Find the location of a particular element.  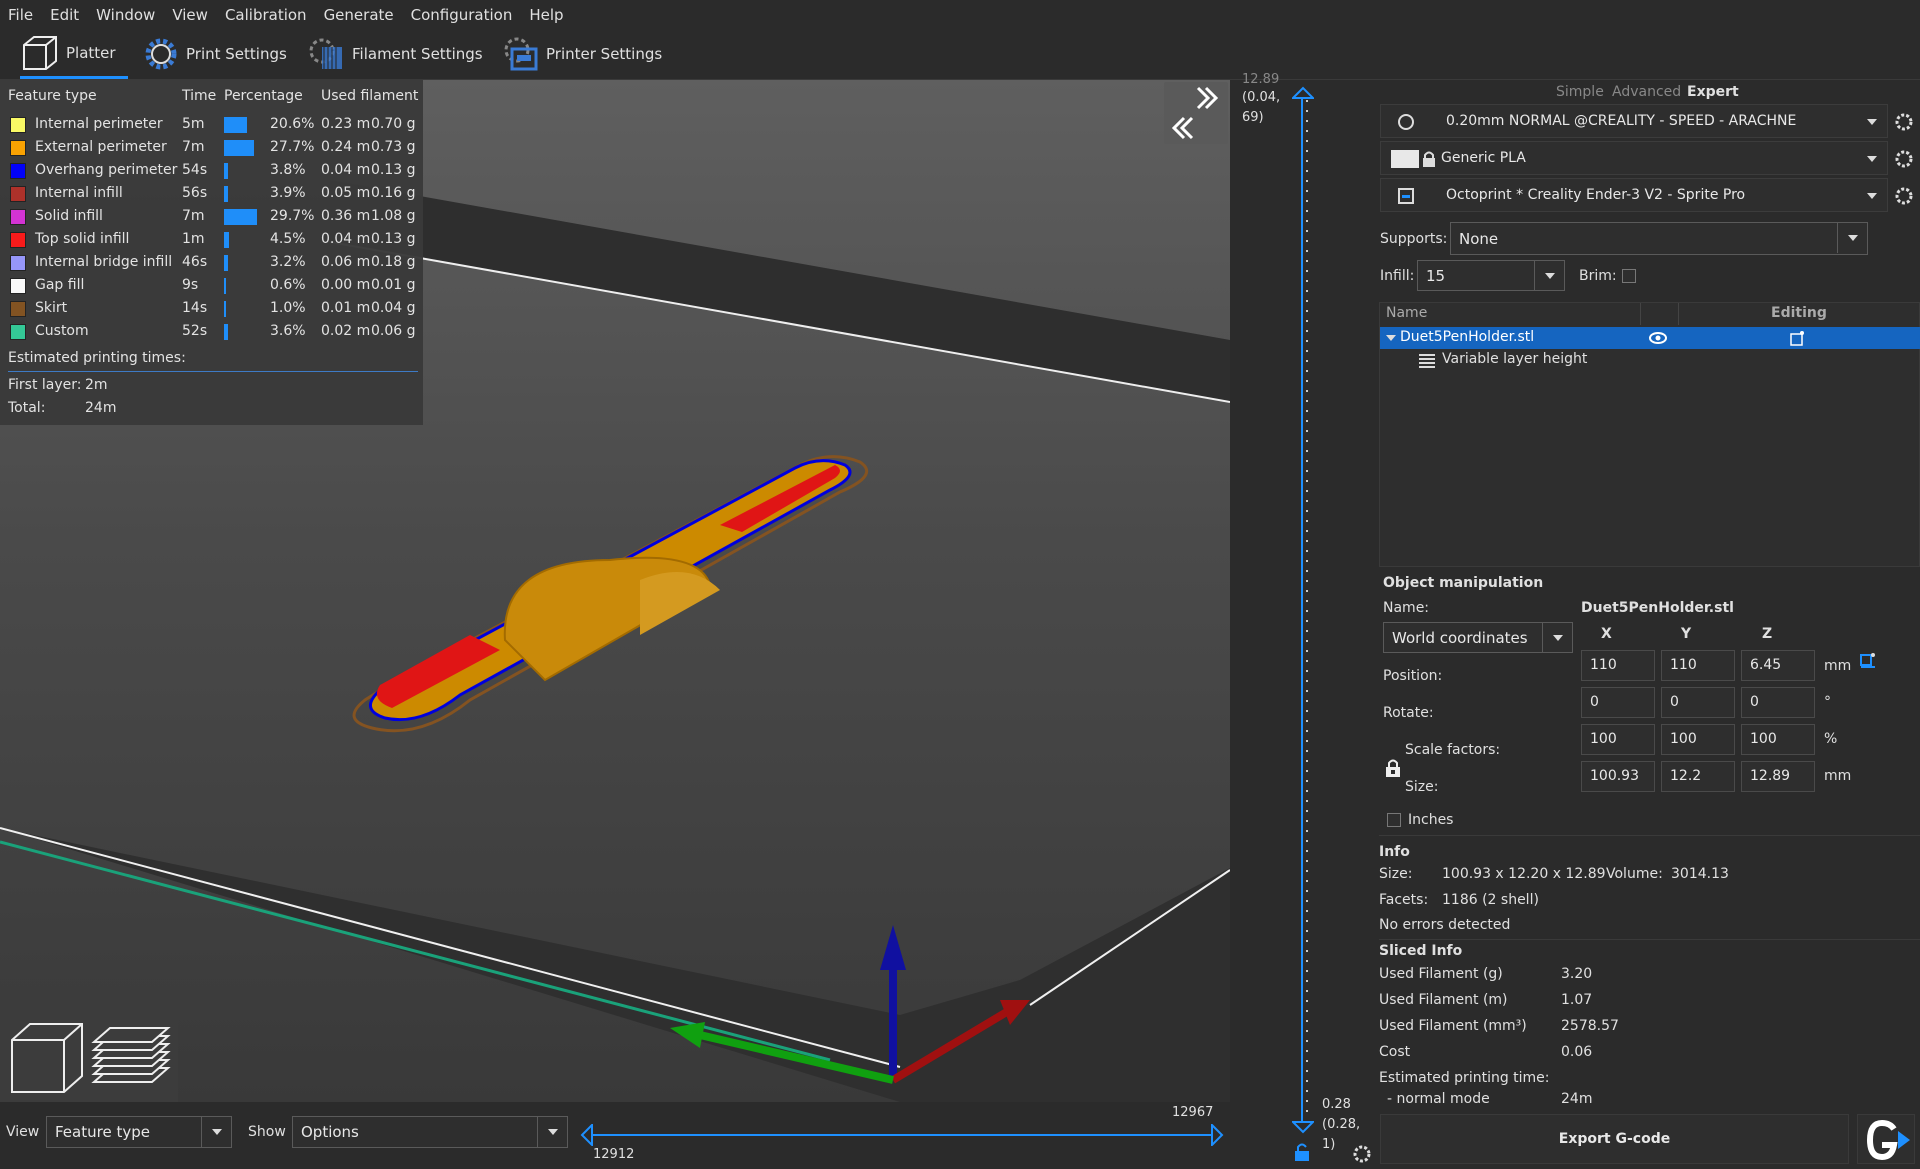

supports-select: None is located at coordinates (1659, 238).